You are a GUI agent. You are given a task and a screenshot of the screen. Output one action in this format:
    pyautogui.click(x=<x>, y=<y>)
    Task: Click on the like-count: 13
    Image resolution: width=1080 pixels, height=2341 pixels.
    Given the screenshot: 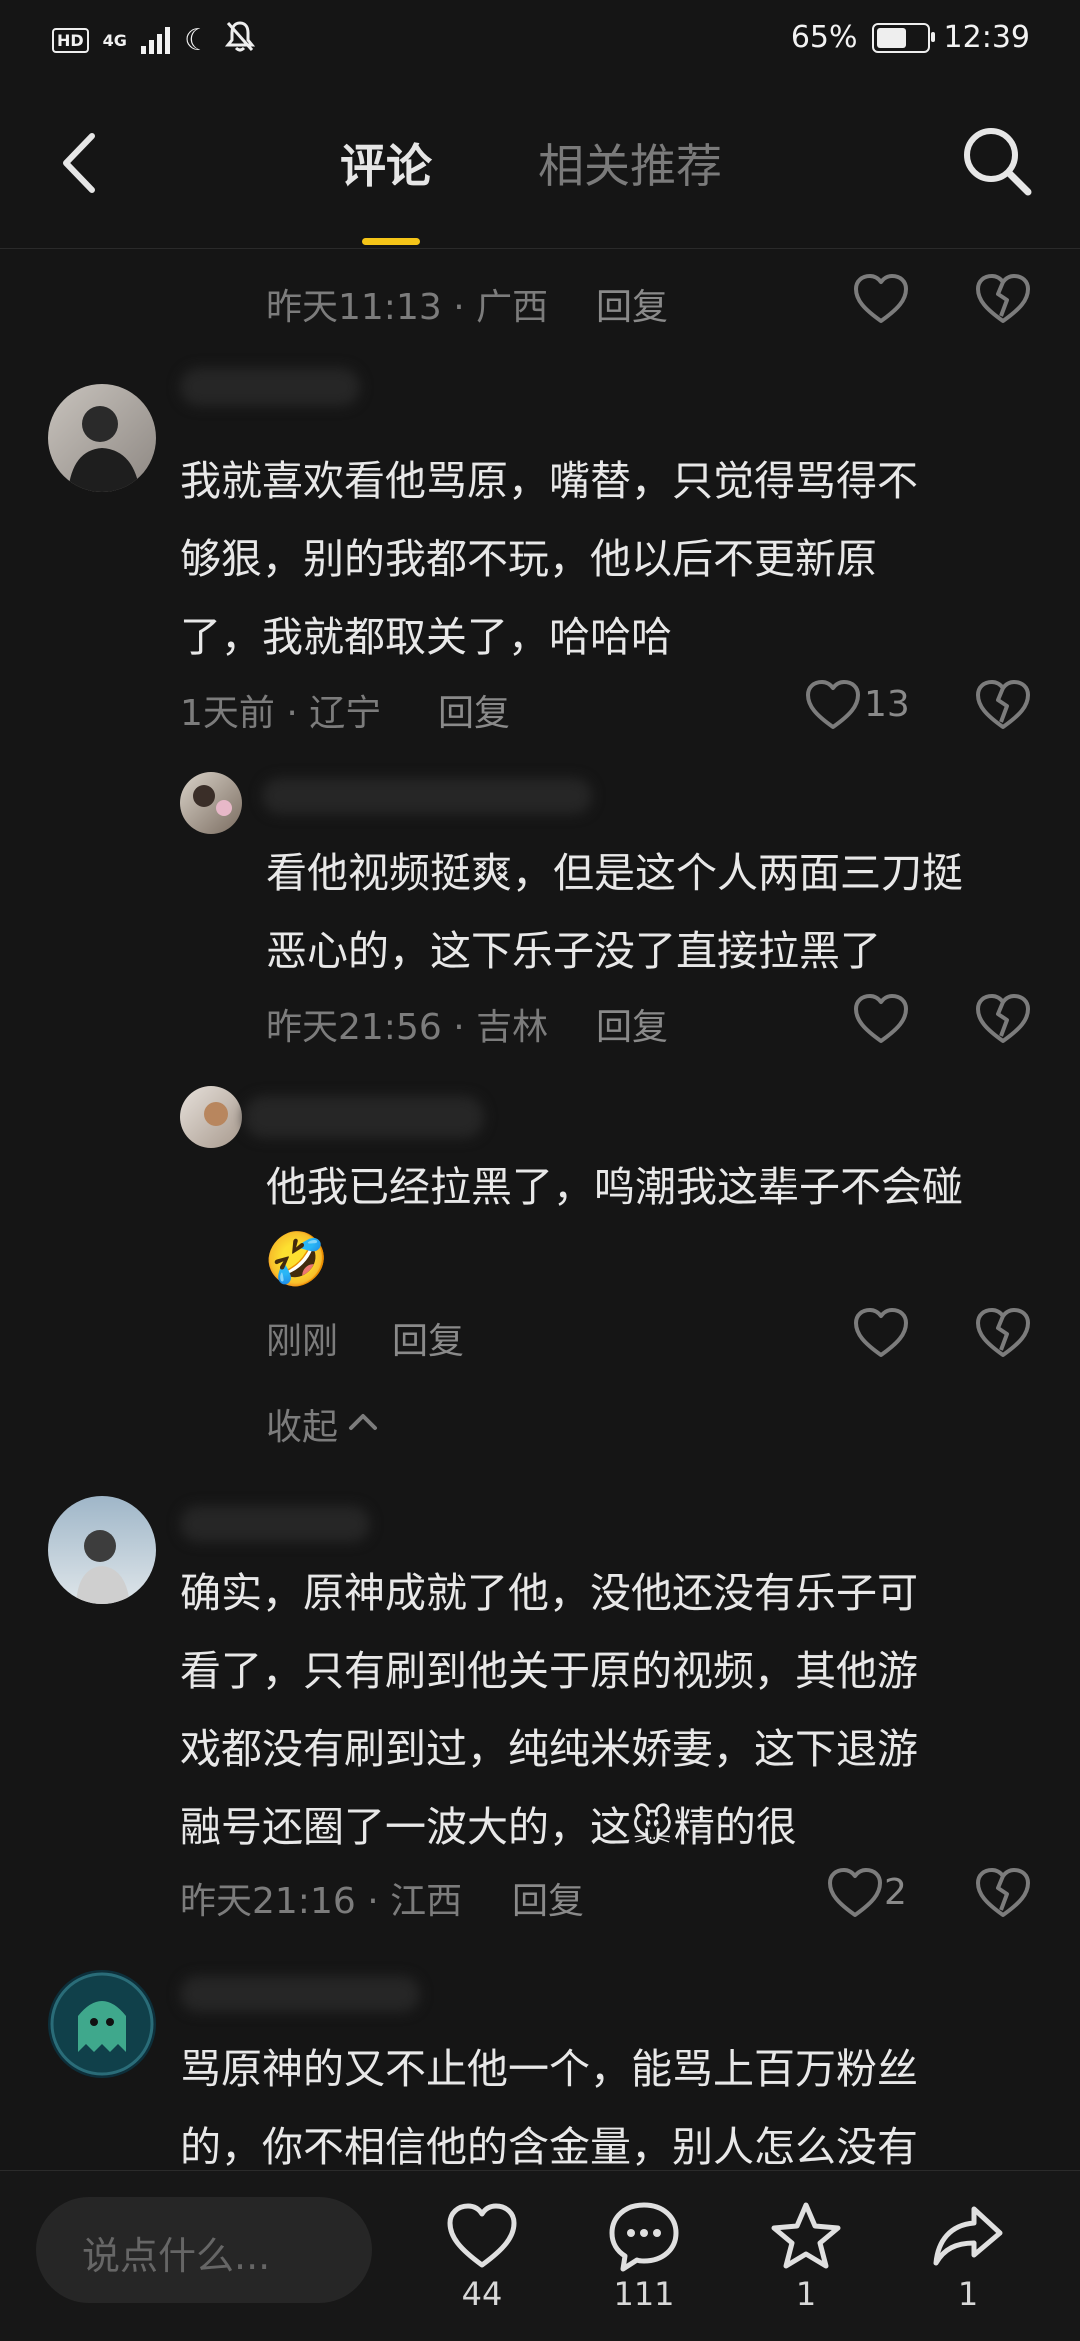 What is the action you would take?
    pyautogui.click(x=887, y=704)
    